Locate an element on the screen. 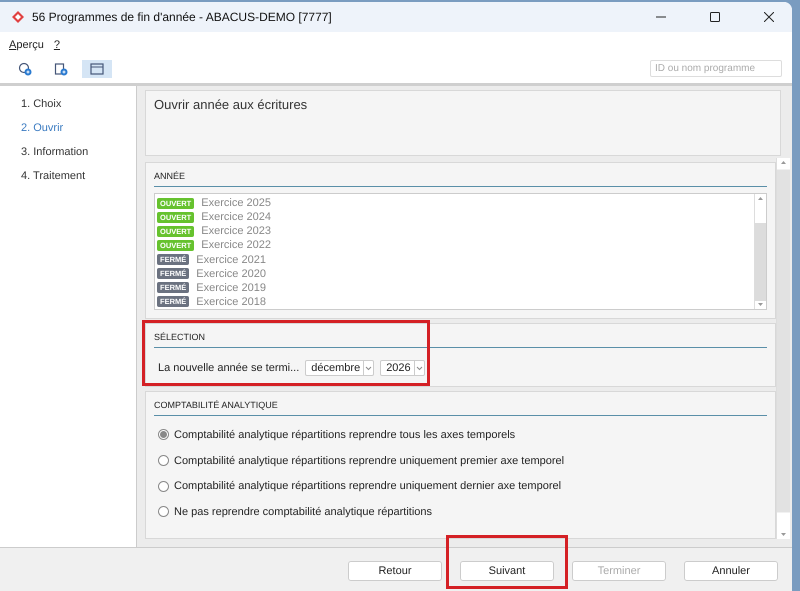 This screenshot has width=800, height=591. step-item: 1. Choix is located at coordinates (78, 104).